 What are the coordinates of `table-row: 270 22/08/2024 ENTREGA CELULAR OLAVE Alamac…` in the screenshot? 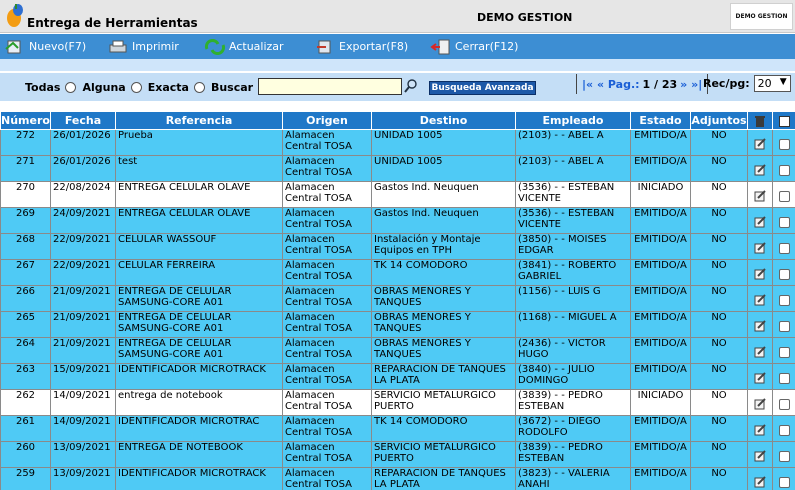 It's located at (397, 194).